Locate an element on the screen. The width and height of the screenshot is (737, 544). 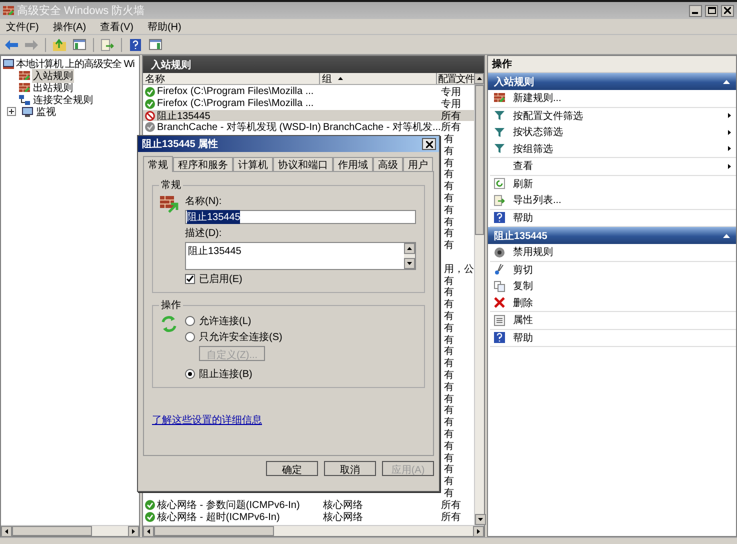
action-item: 属性 is located at coordinates (613, 320).